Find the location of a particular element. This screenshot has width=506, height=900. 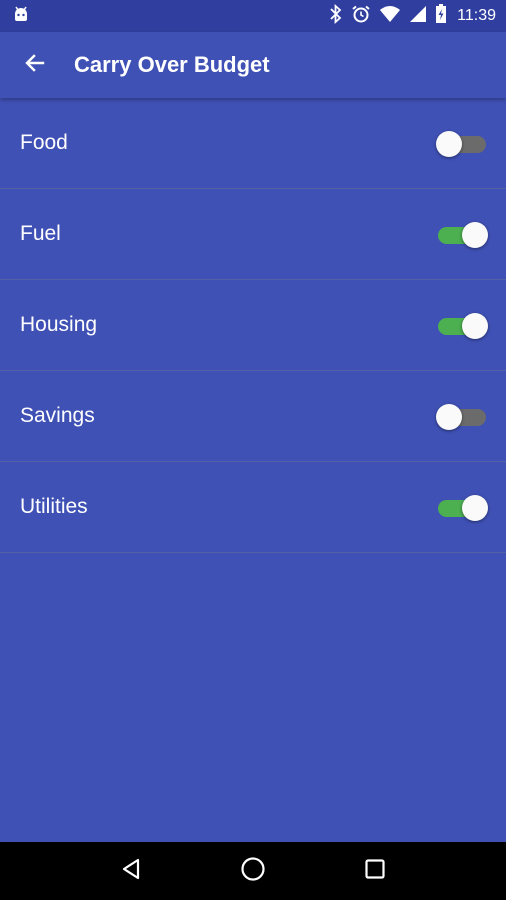

home-circle-icon is located at coordinates (253, 871).